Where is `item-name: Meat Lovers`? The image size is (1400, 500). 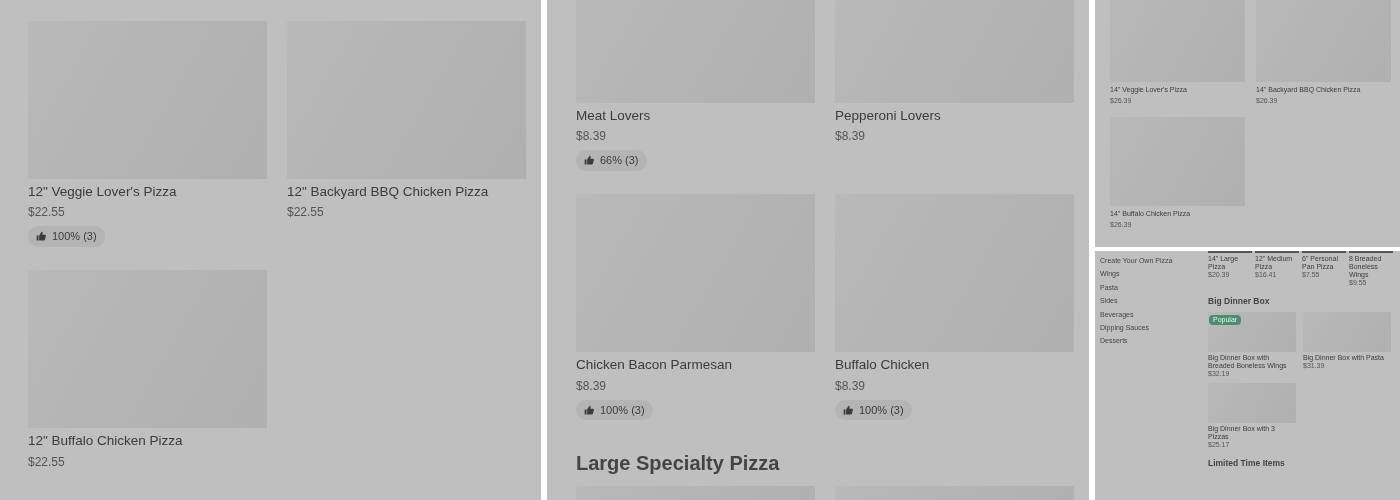
item-name: Meat Lovers is located at coordinates (614, 116).